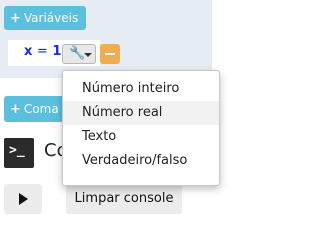 This screenshot has height=240, width=320. Describe the element at coordinates (19, 153) in the screenshot. I see `terminal-icon: >_` at that location.